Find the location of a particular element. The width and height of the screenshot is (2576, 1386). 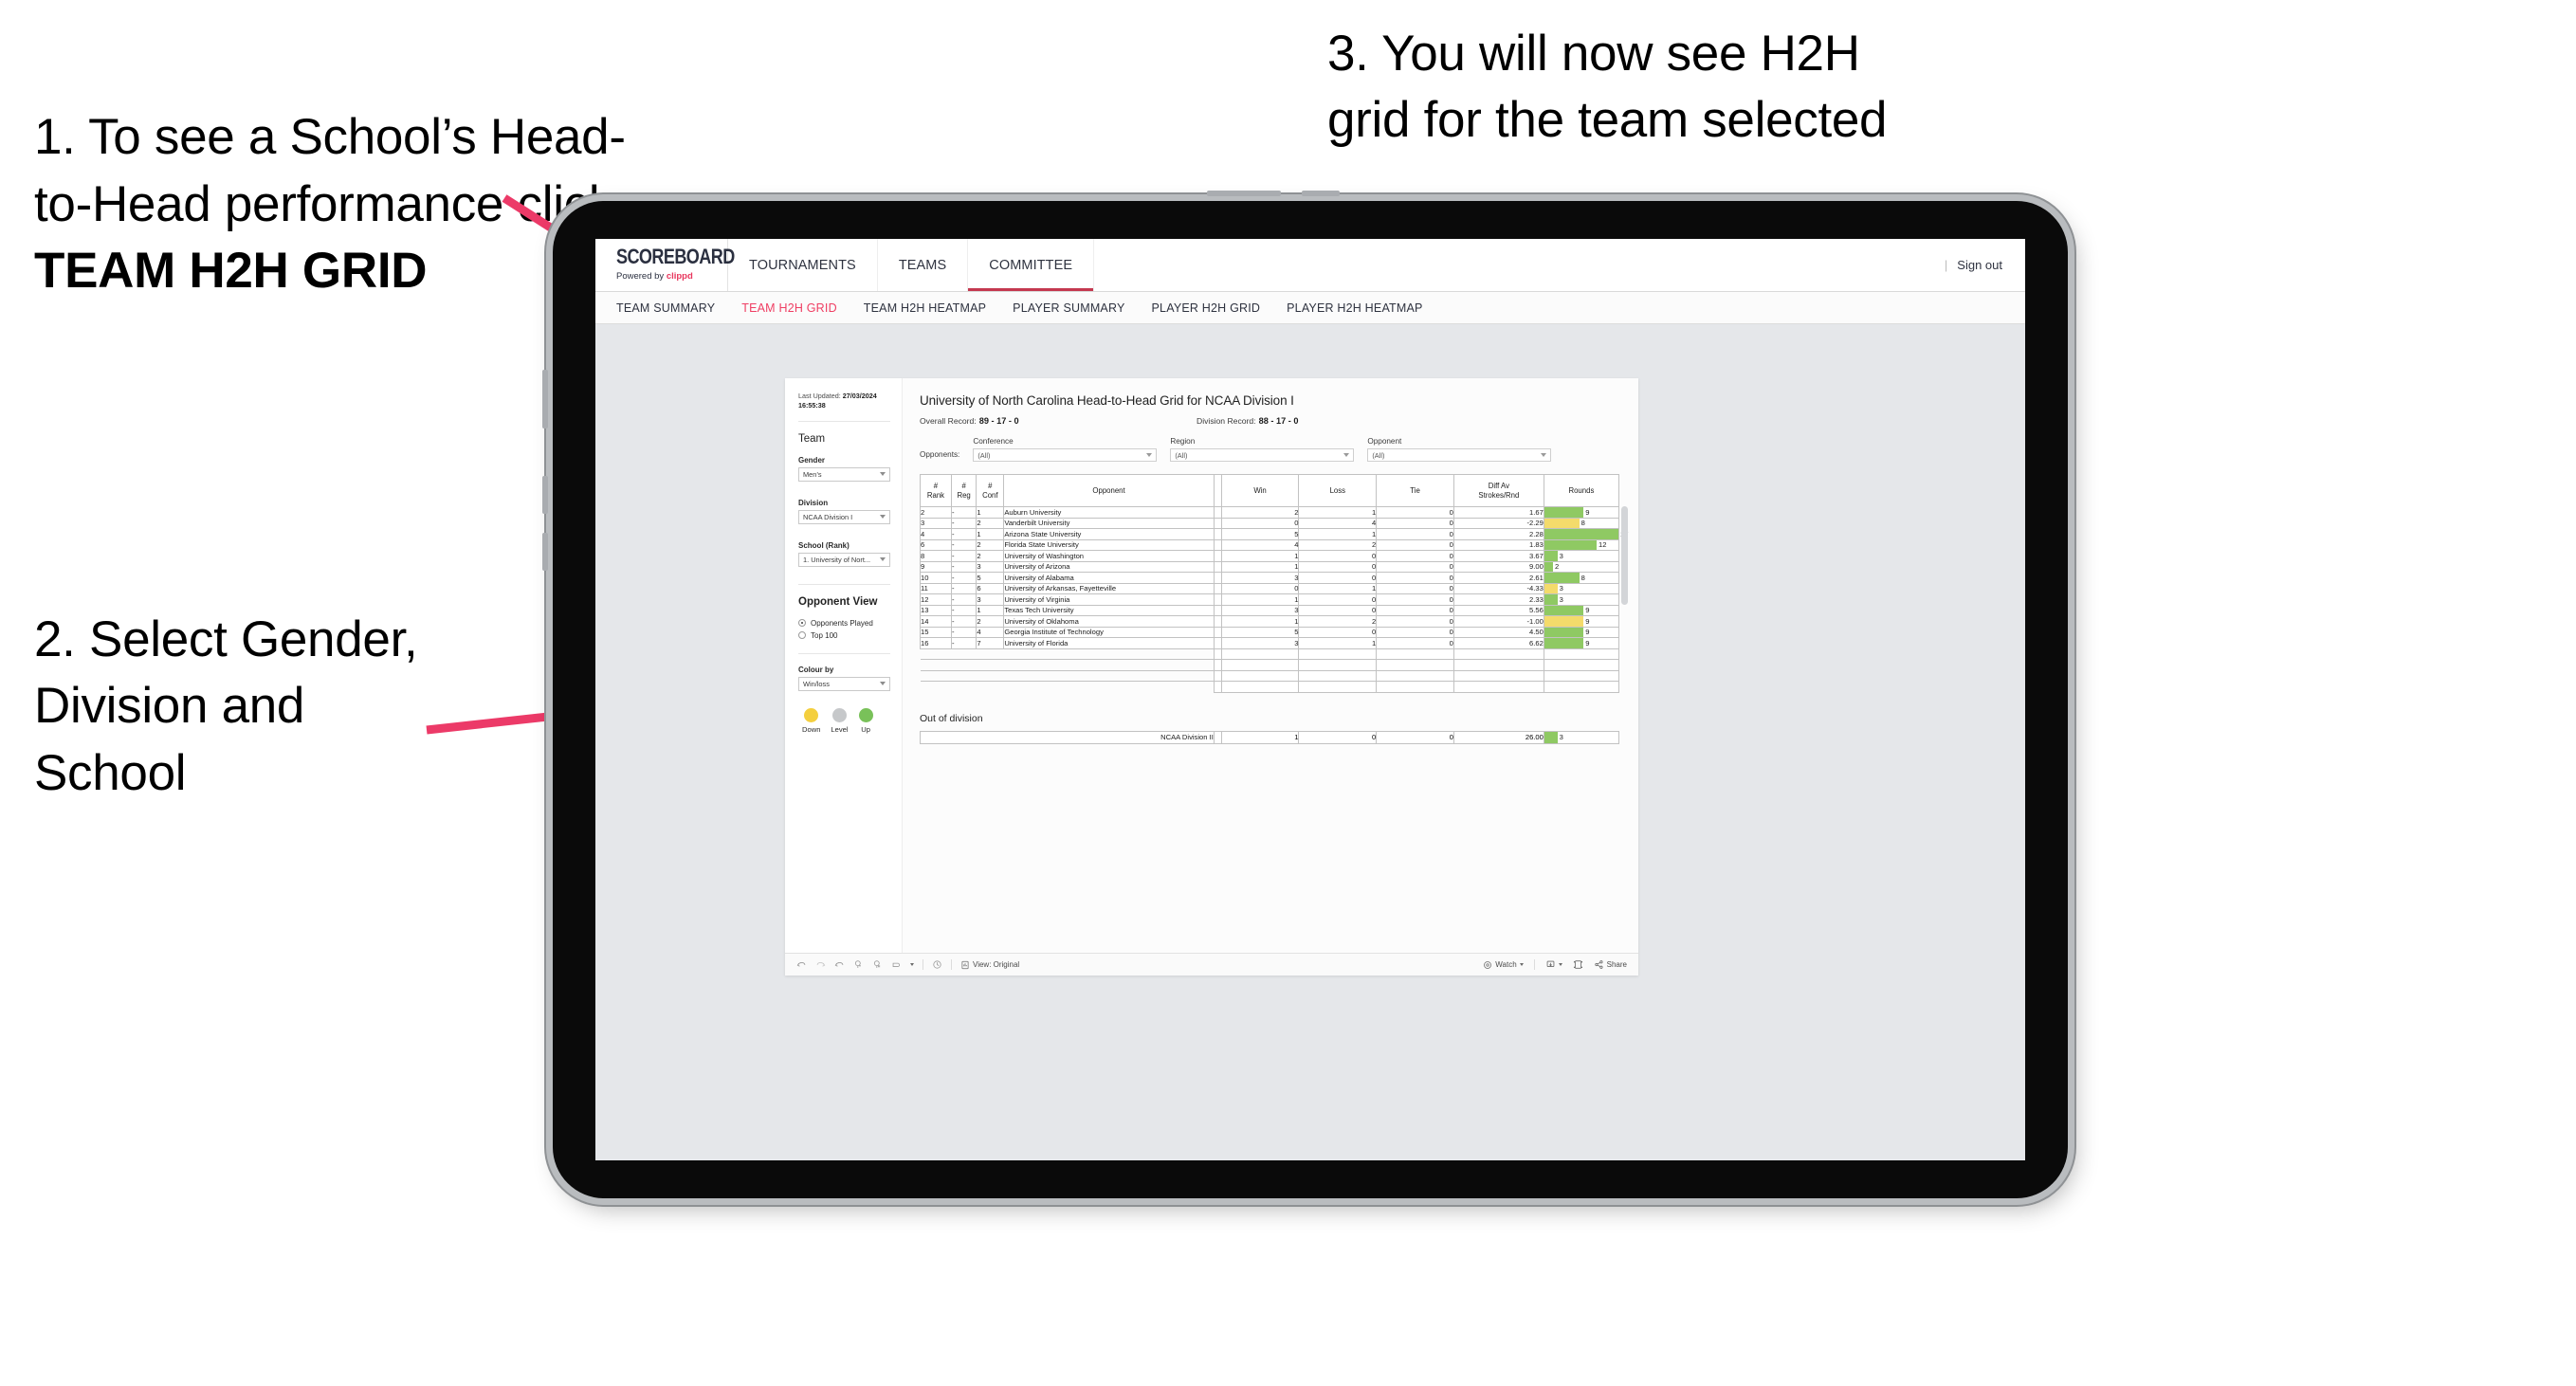

colour-by-select: Win/loss is located at coordinates (844, 683).